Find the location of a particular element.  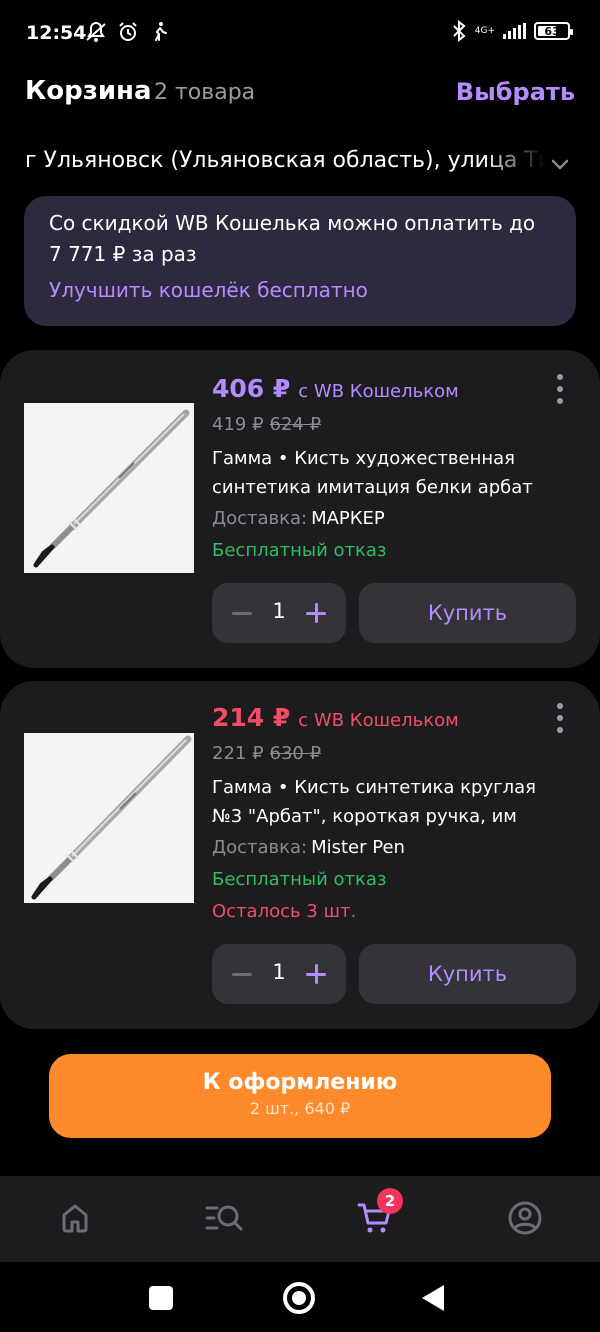

network-label: 4G+ is located at coordinates (484, 30).